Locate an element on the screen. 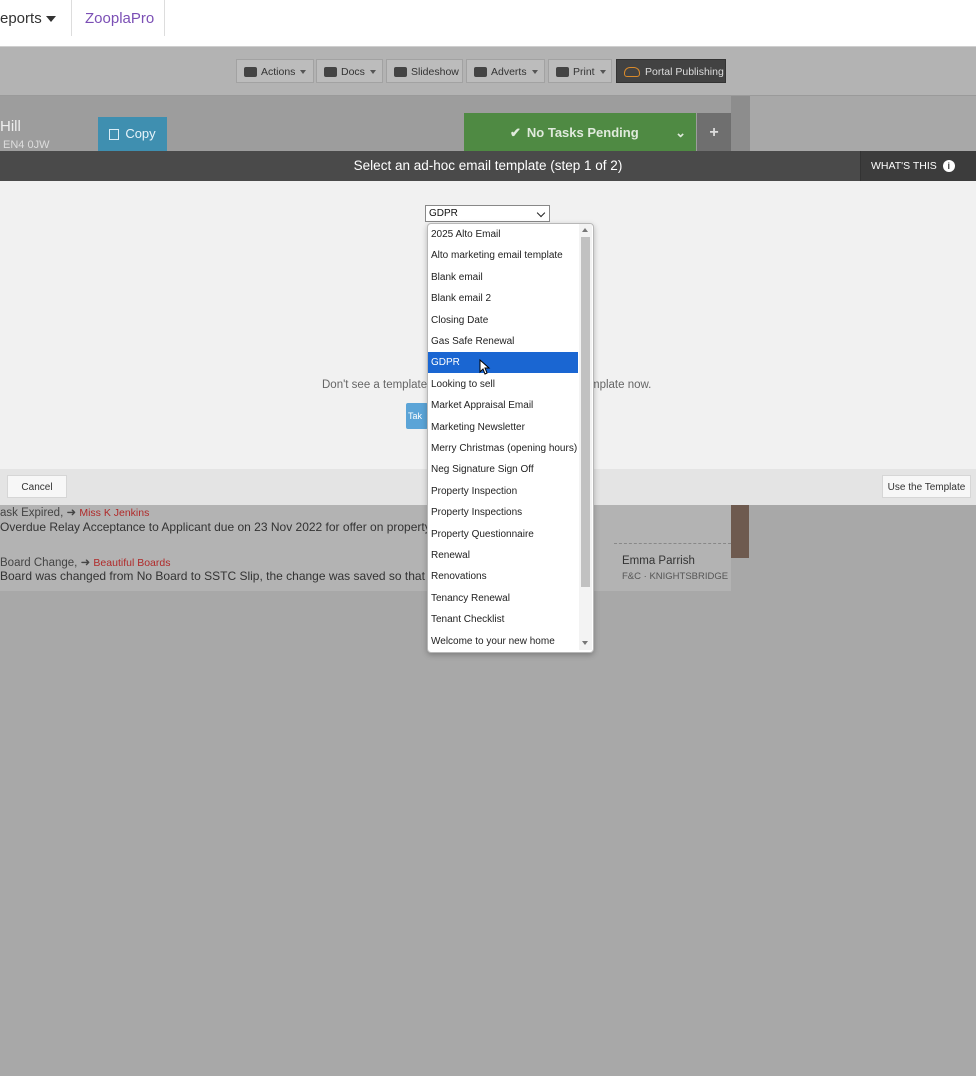  dropdown-scrollbar is located at coordinates (585, 437).